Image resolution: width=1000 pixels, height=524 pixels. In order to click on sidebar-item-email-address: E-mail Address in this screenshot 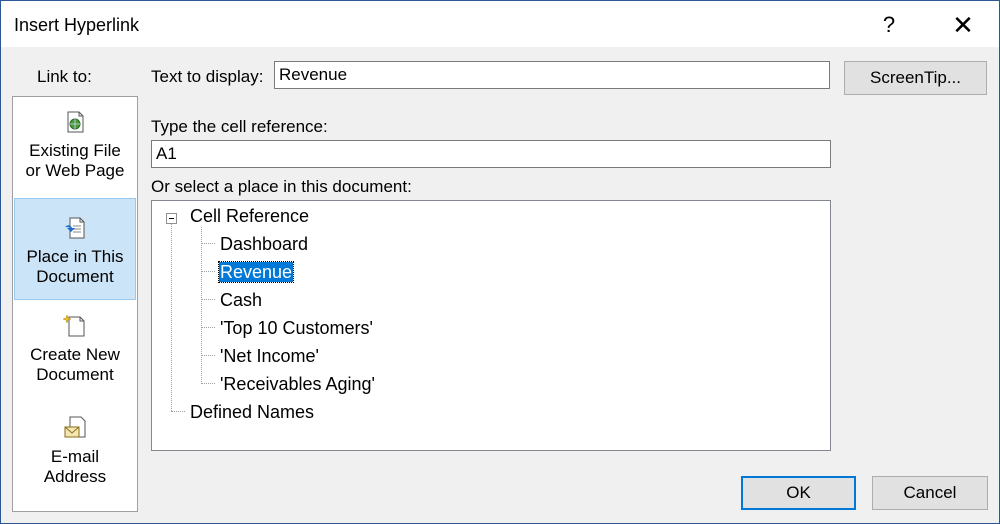, I will do `click(75, 465)`.